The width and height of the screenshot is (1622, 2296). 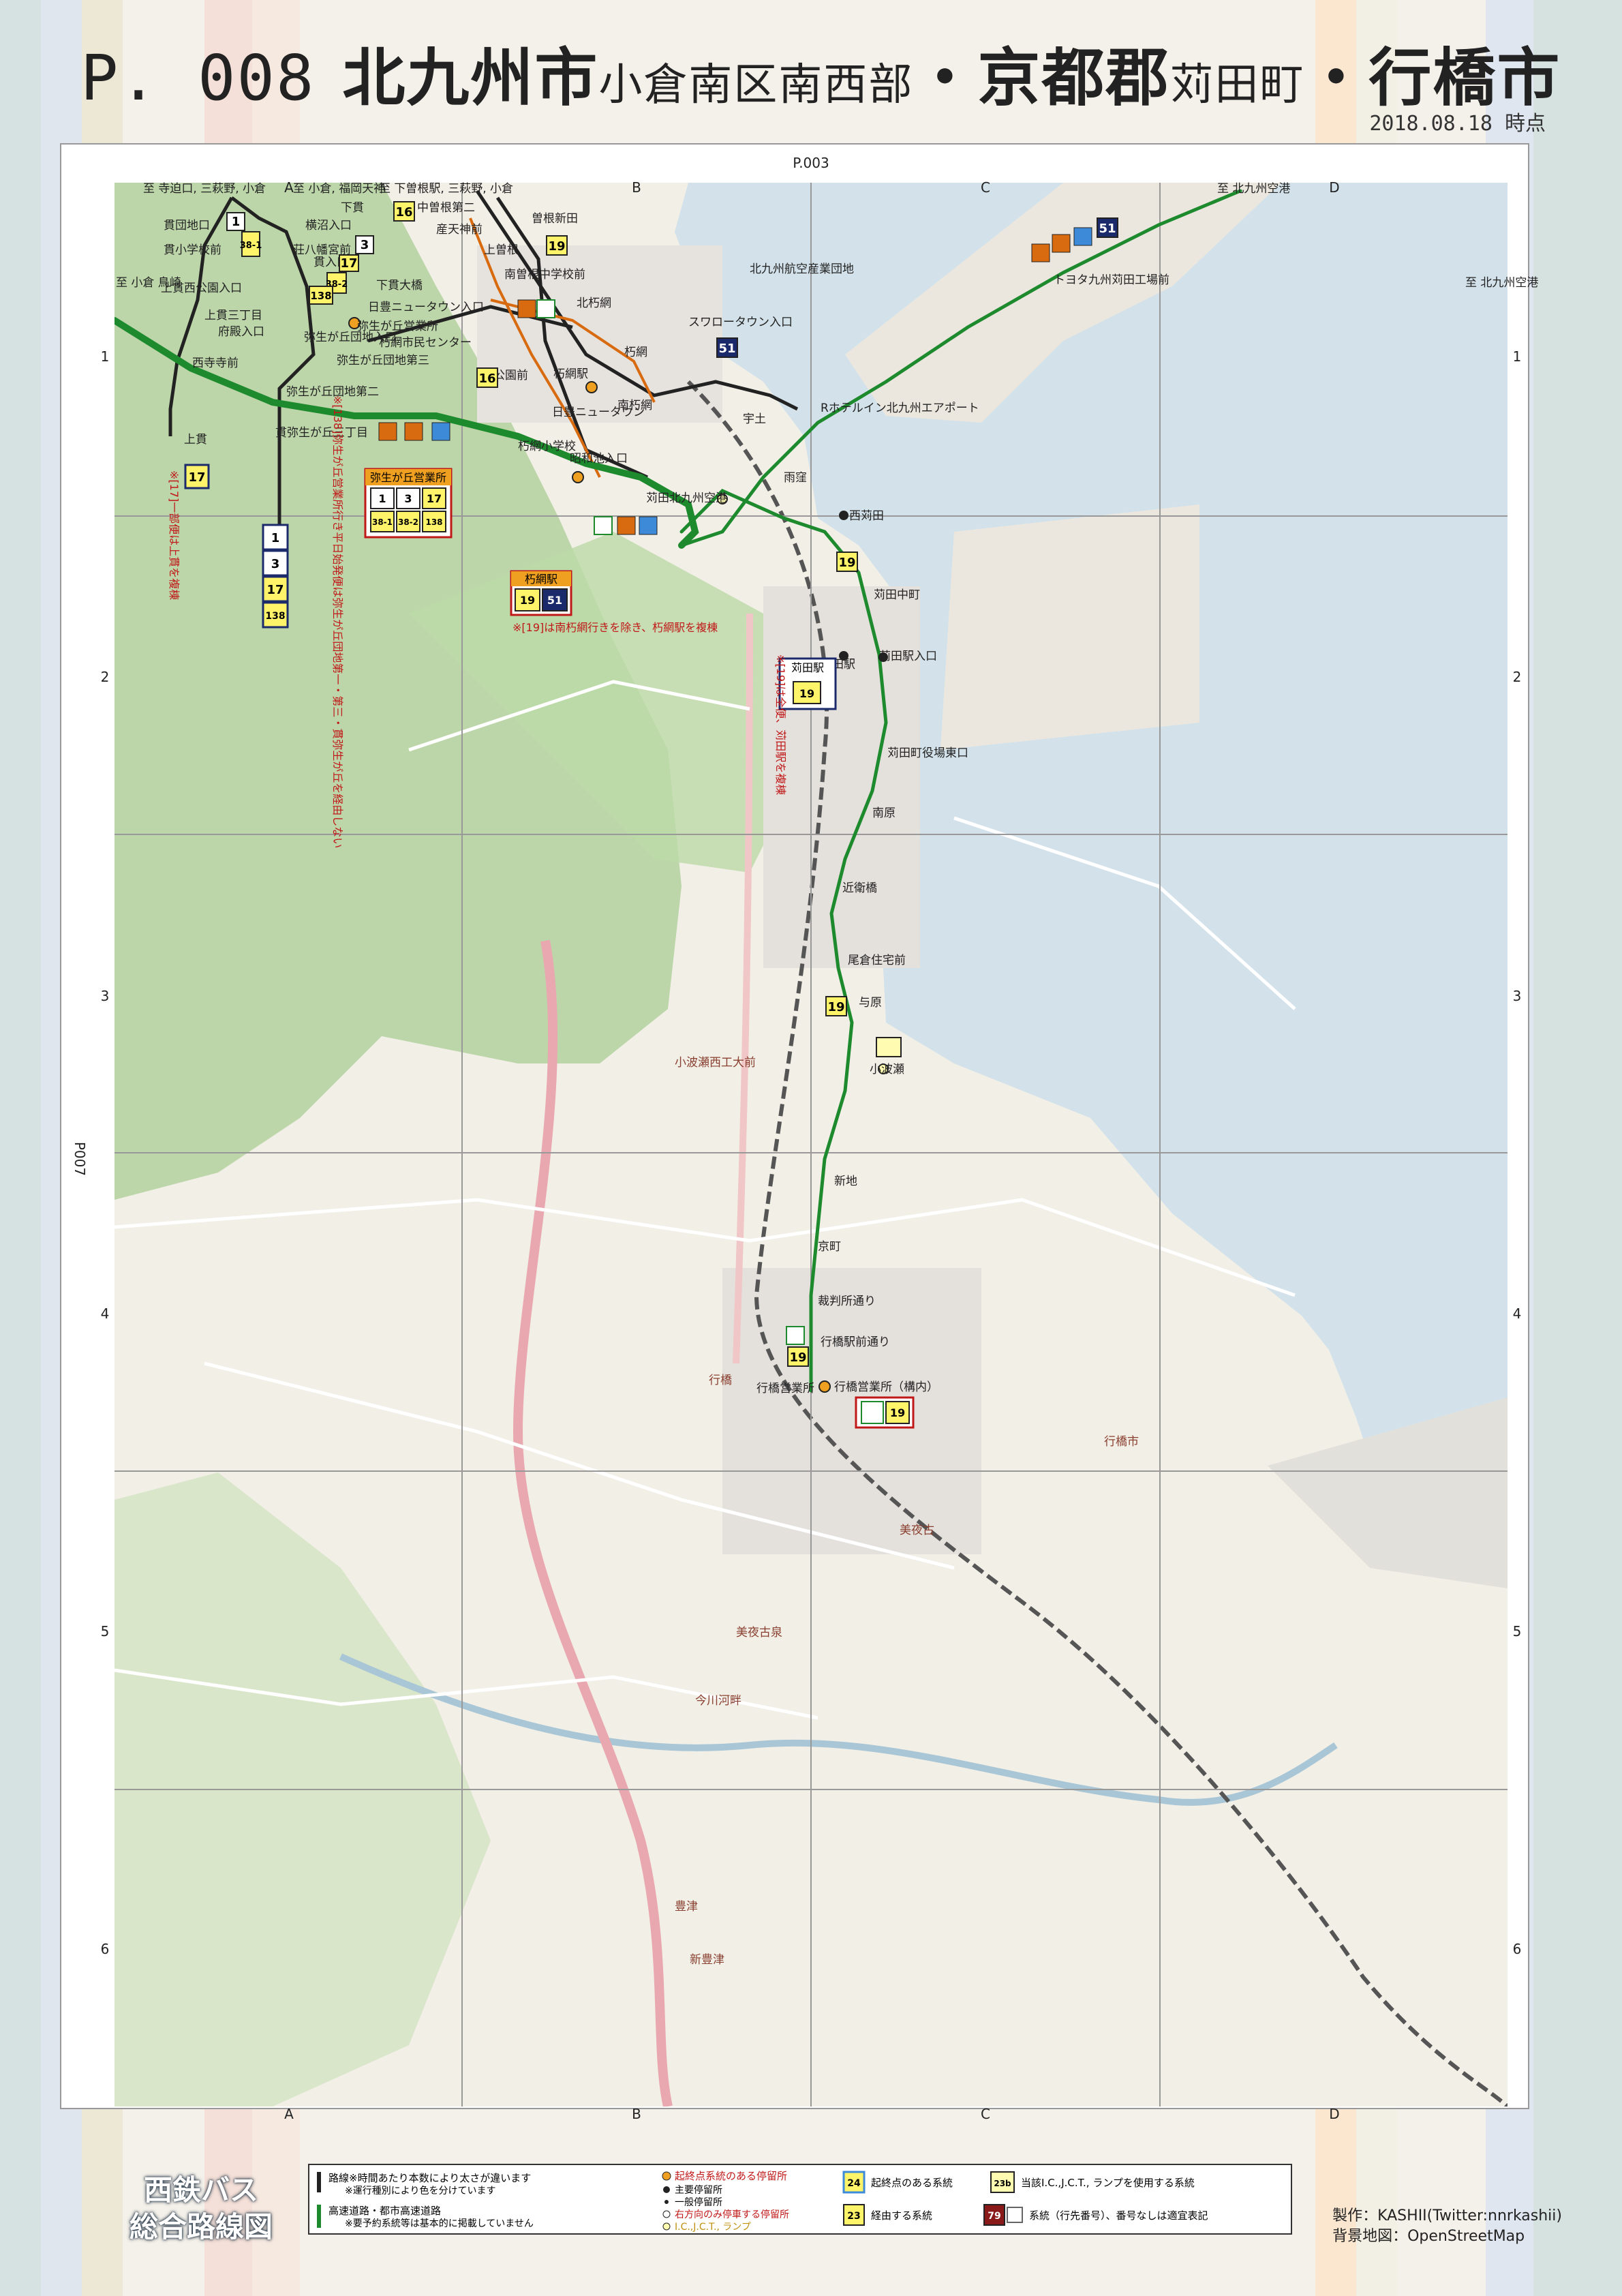 What do you see at coordinates (780, 724) in the screenshot?
I see `note-19-kanda: ※[19]は全便、苅田駅を複棟` at bounding box center [780, 724].